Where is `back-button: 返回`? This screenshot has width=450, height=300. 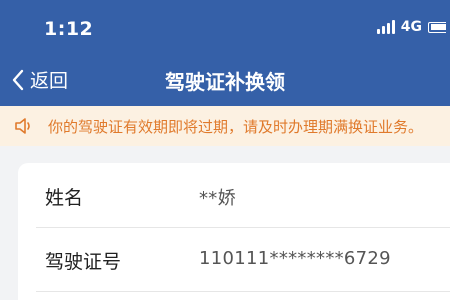
back-button: 返回 is located at coordinates (40, 79).